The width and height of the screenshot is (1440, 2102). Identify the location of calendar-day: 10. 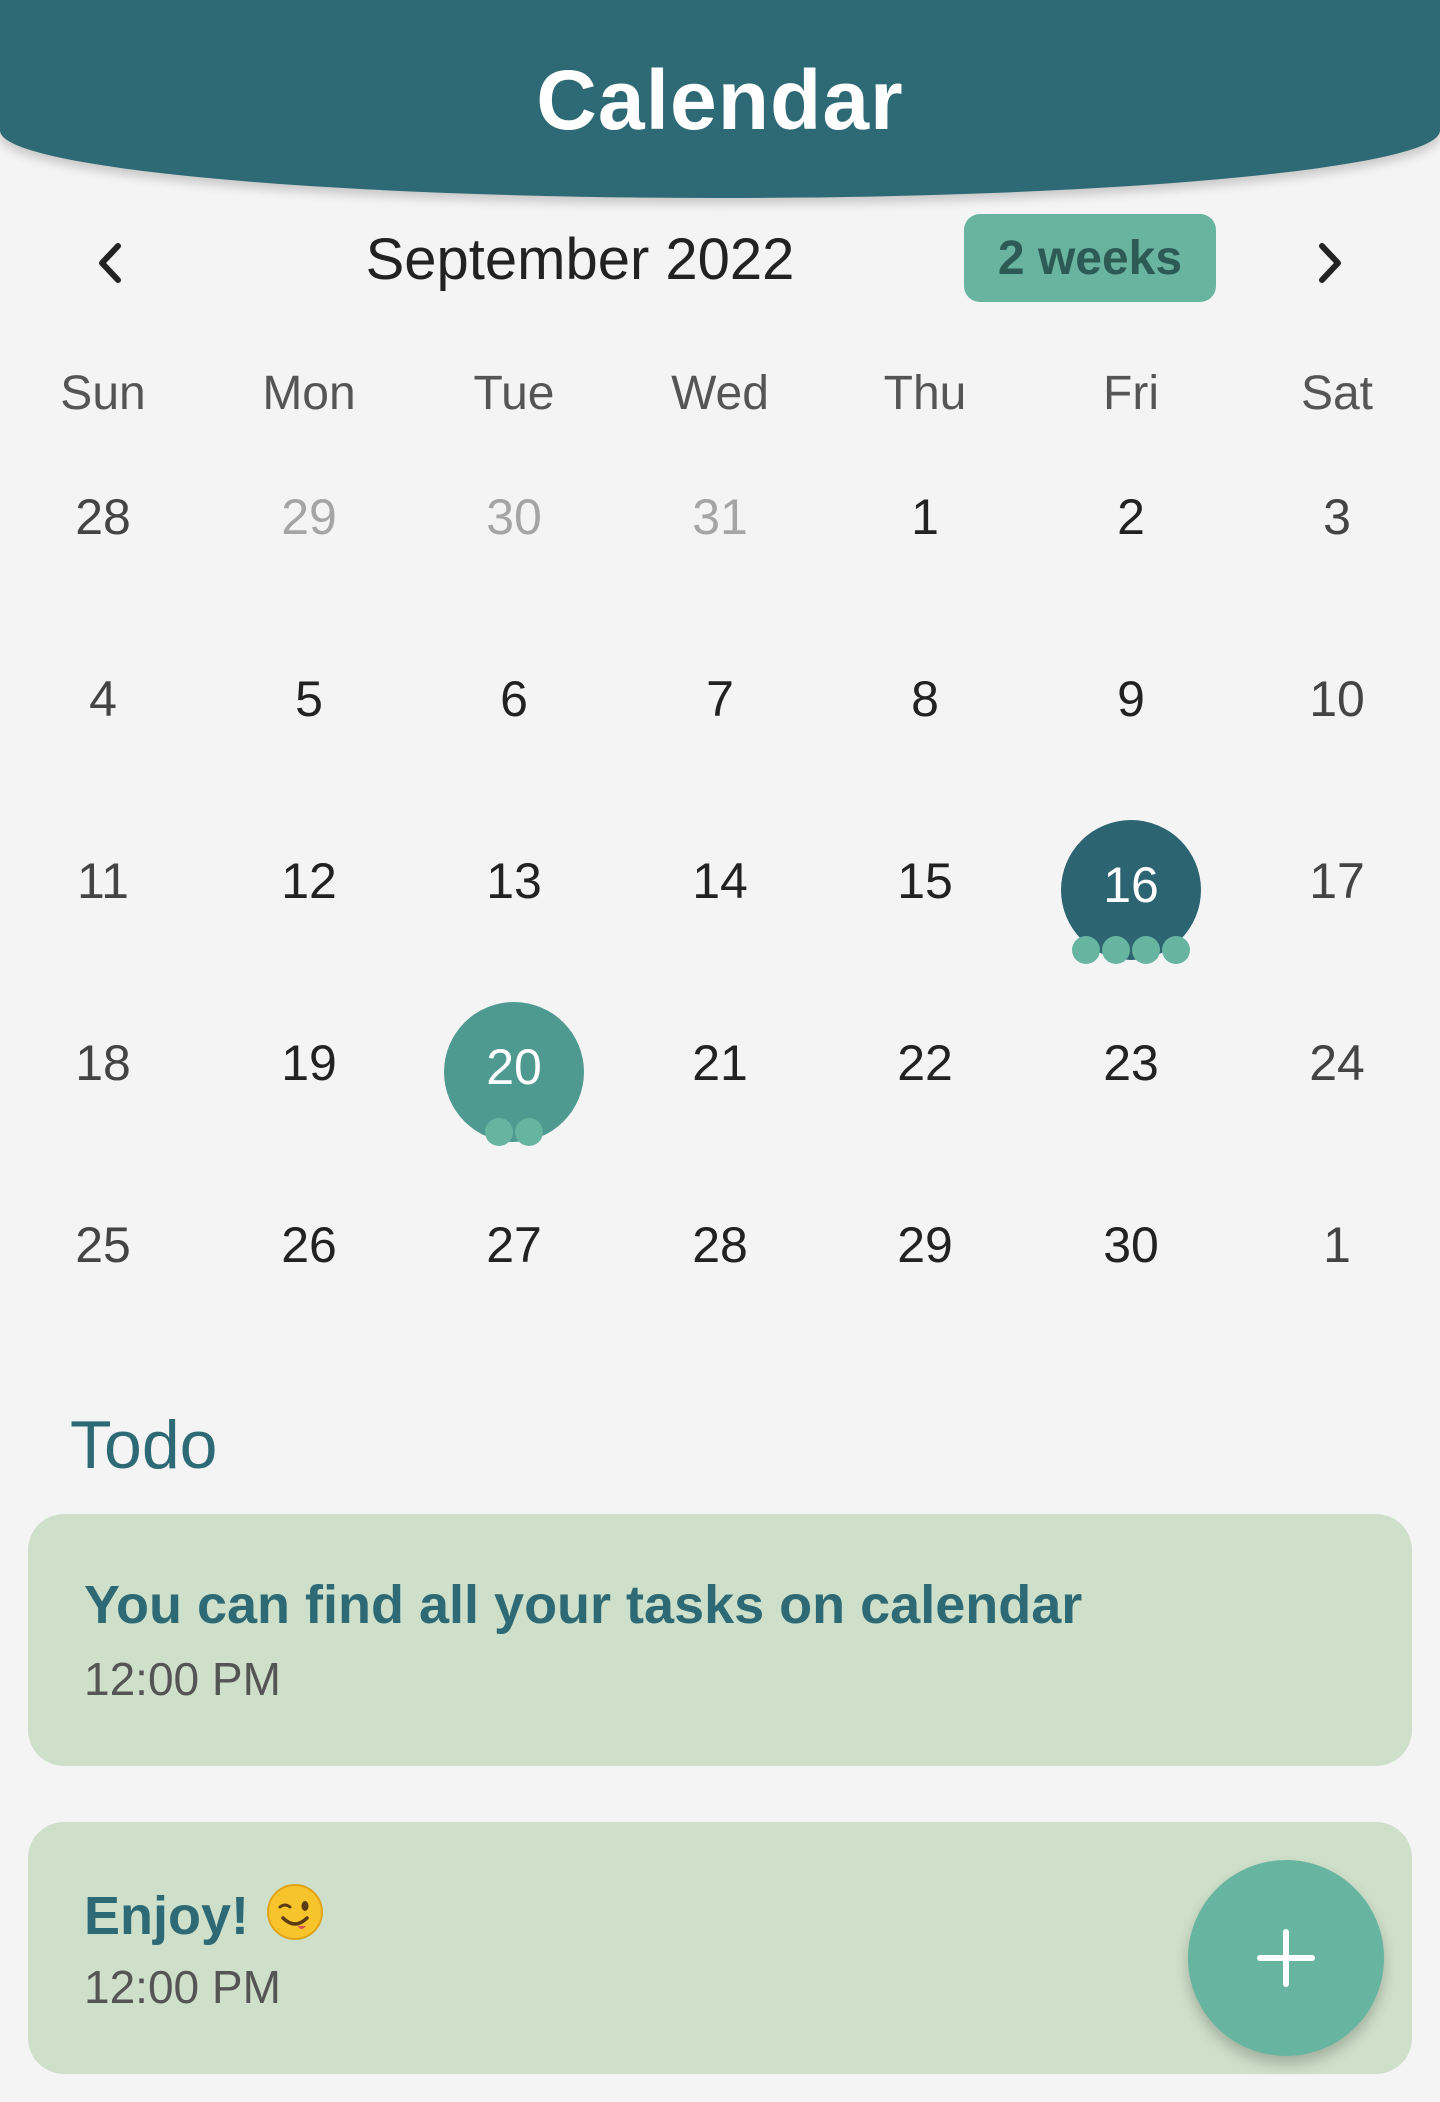
(1337, 720).